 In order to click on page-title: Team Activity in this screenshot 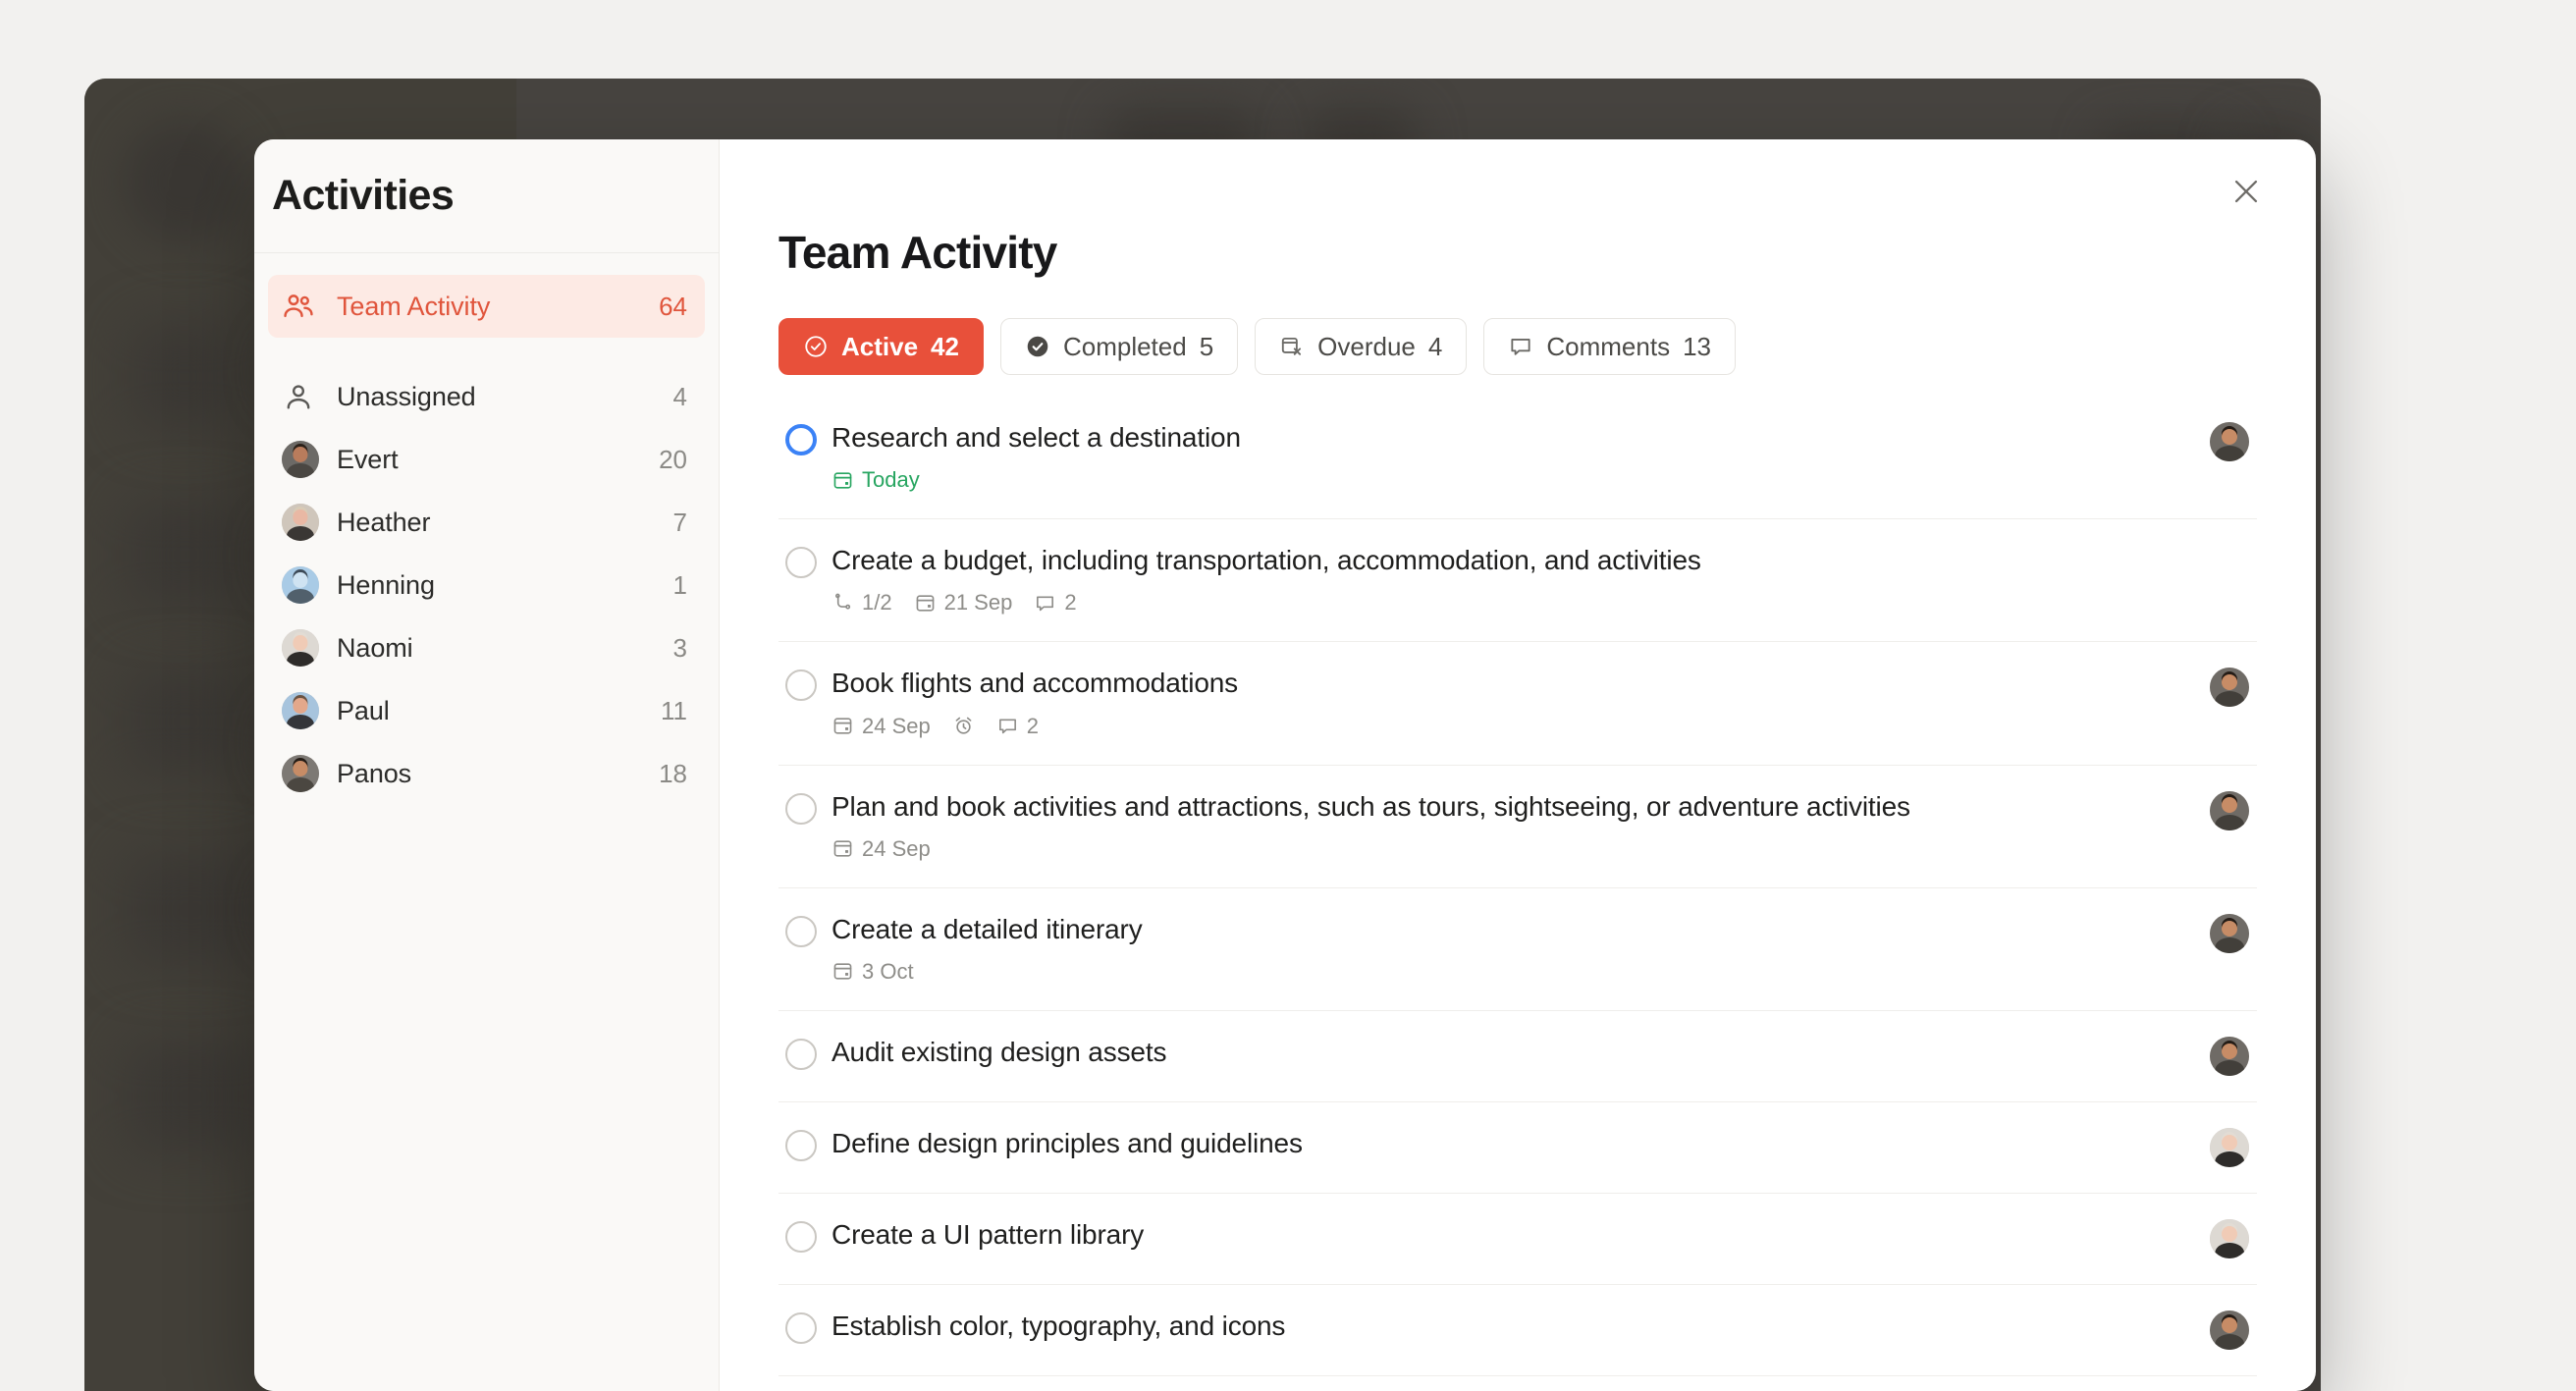, I will do `click(917, 252)`.